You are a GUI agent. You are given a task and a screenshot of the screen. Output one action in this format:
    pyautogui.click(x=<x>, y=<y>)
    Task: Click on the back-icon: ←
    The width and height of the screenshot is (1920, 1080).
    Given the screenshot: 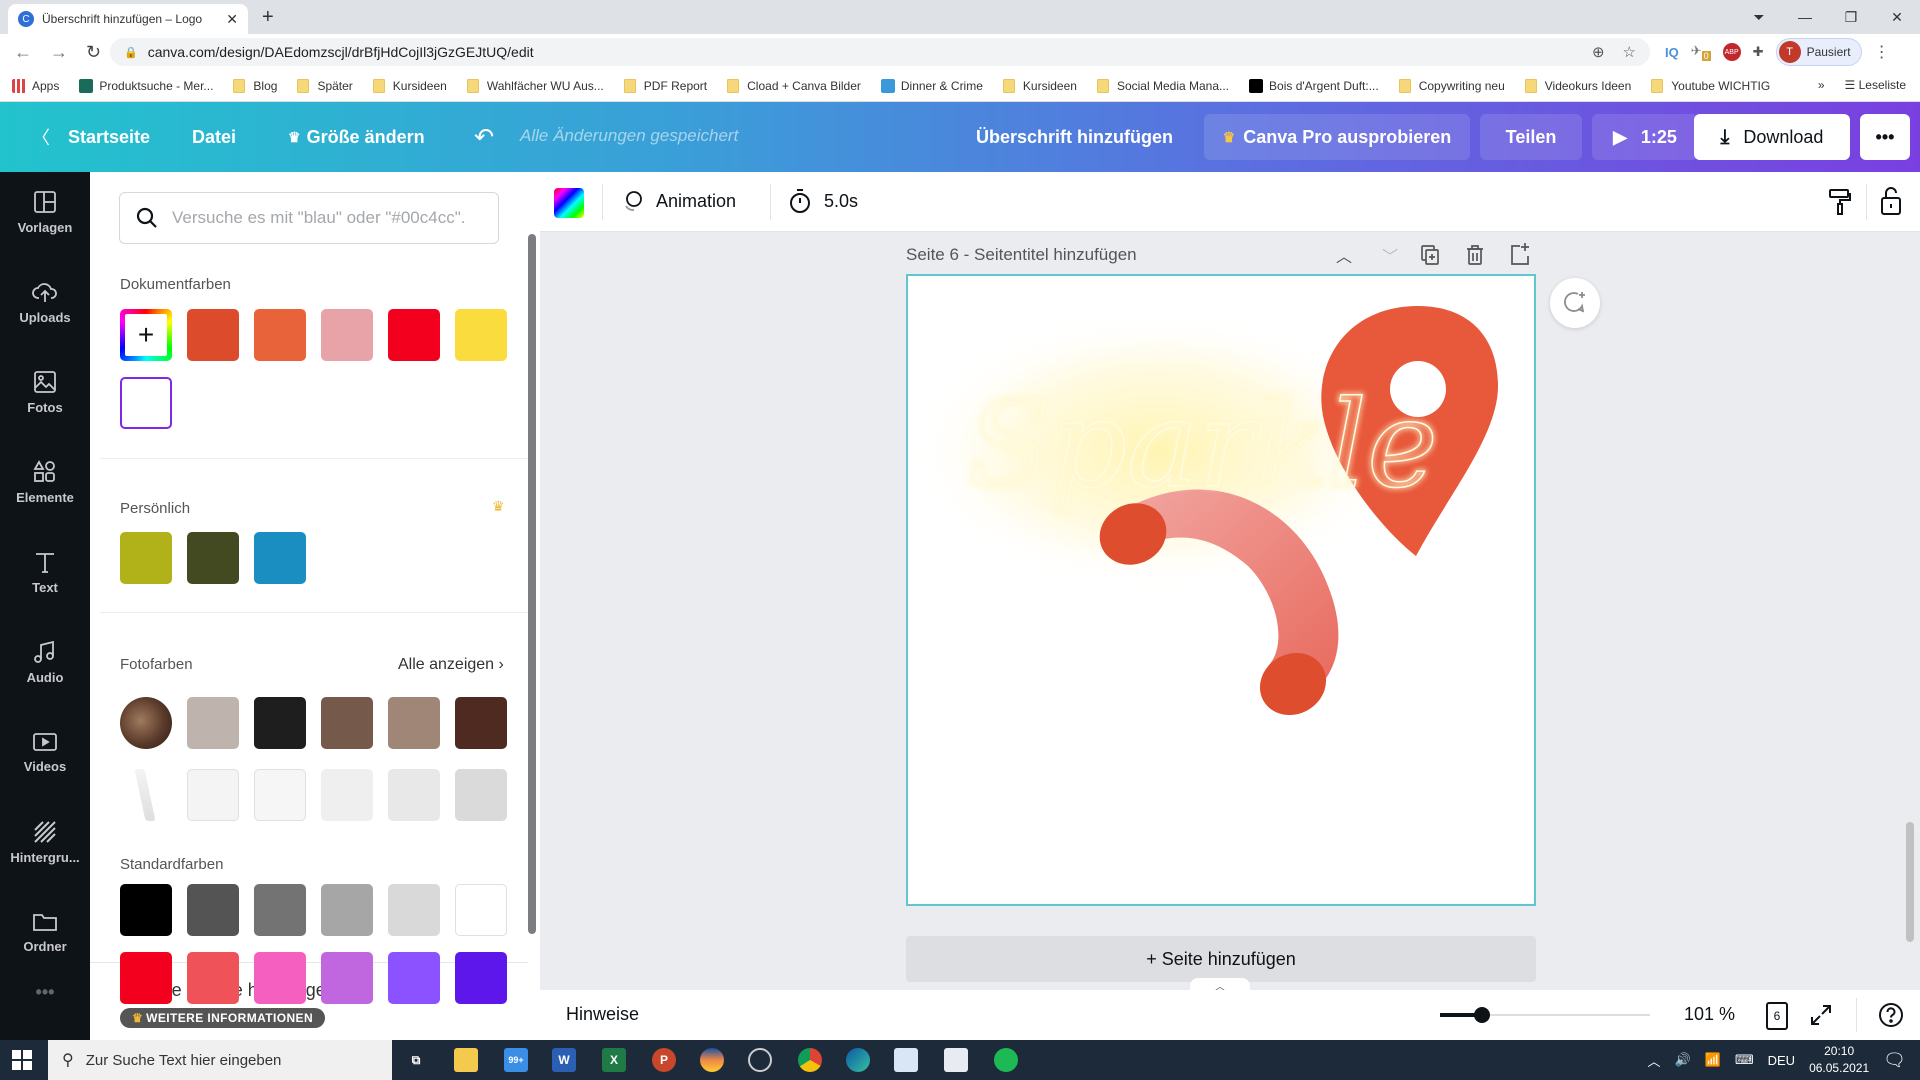 What is the action you would take?
    pyautogui.click(x=25, y=52)
    